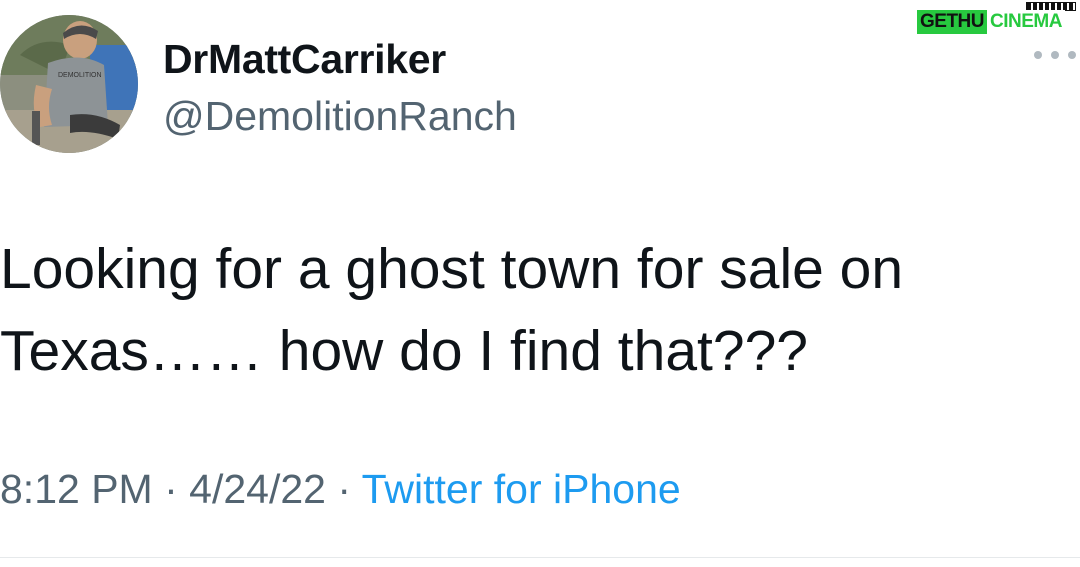 This screenshot has height=567, width=1080. Describe the element at coordinates (521, 489) in the screenshot. I see `tweet-source-link: Twitter for iPhone` at that location.